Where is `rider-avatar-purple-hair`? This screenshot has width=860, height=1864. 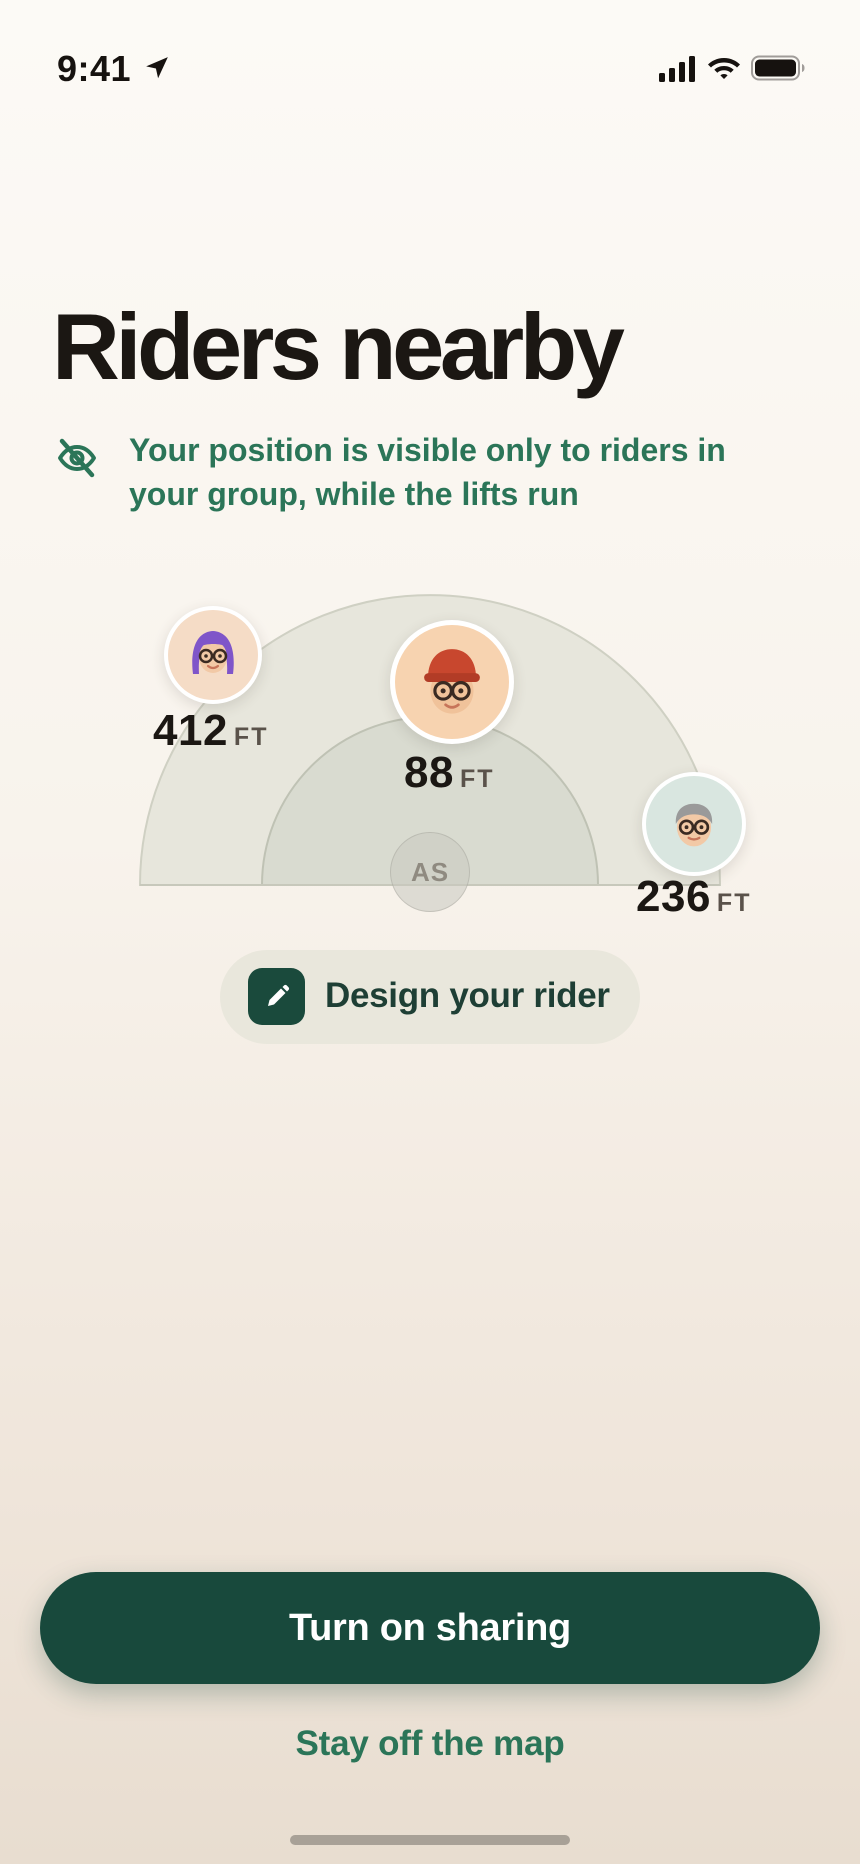
rider-avatar-purple-hair is located at coordinates (213, 655).